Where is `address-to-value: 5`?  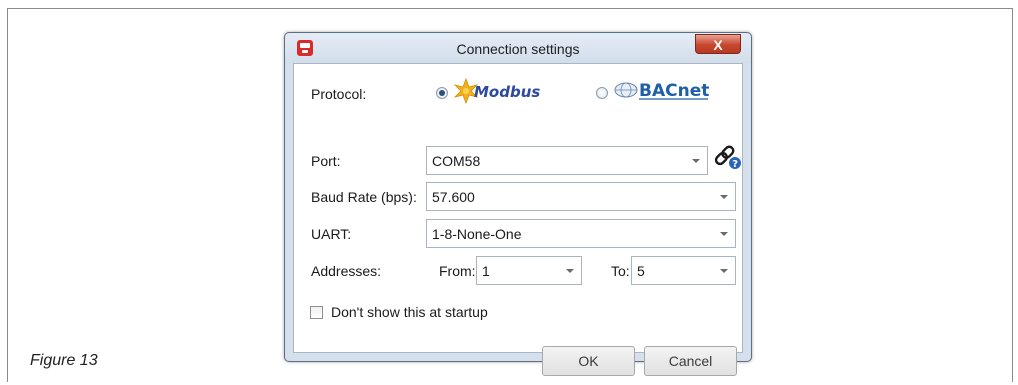
address-to-value: 5 is located at coordinates (641, 271).